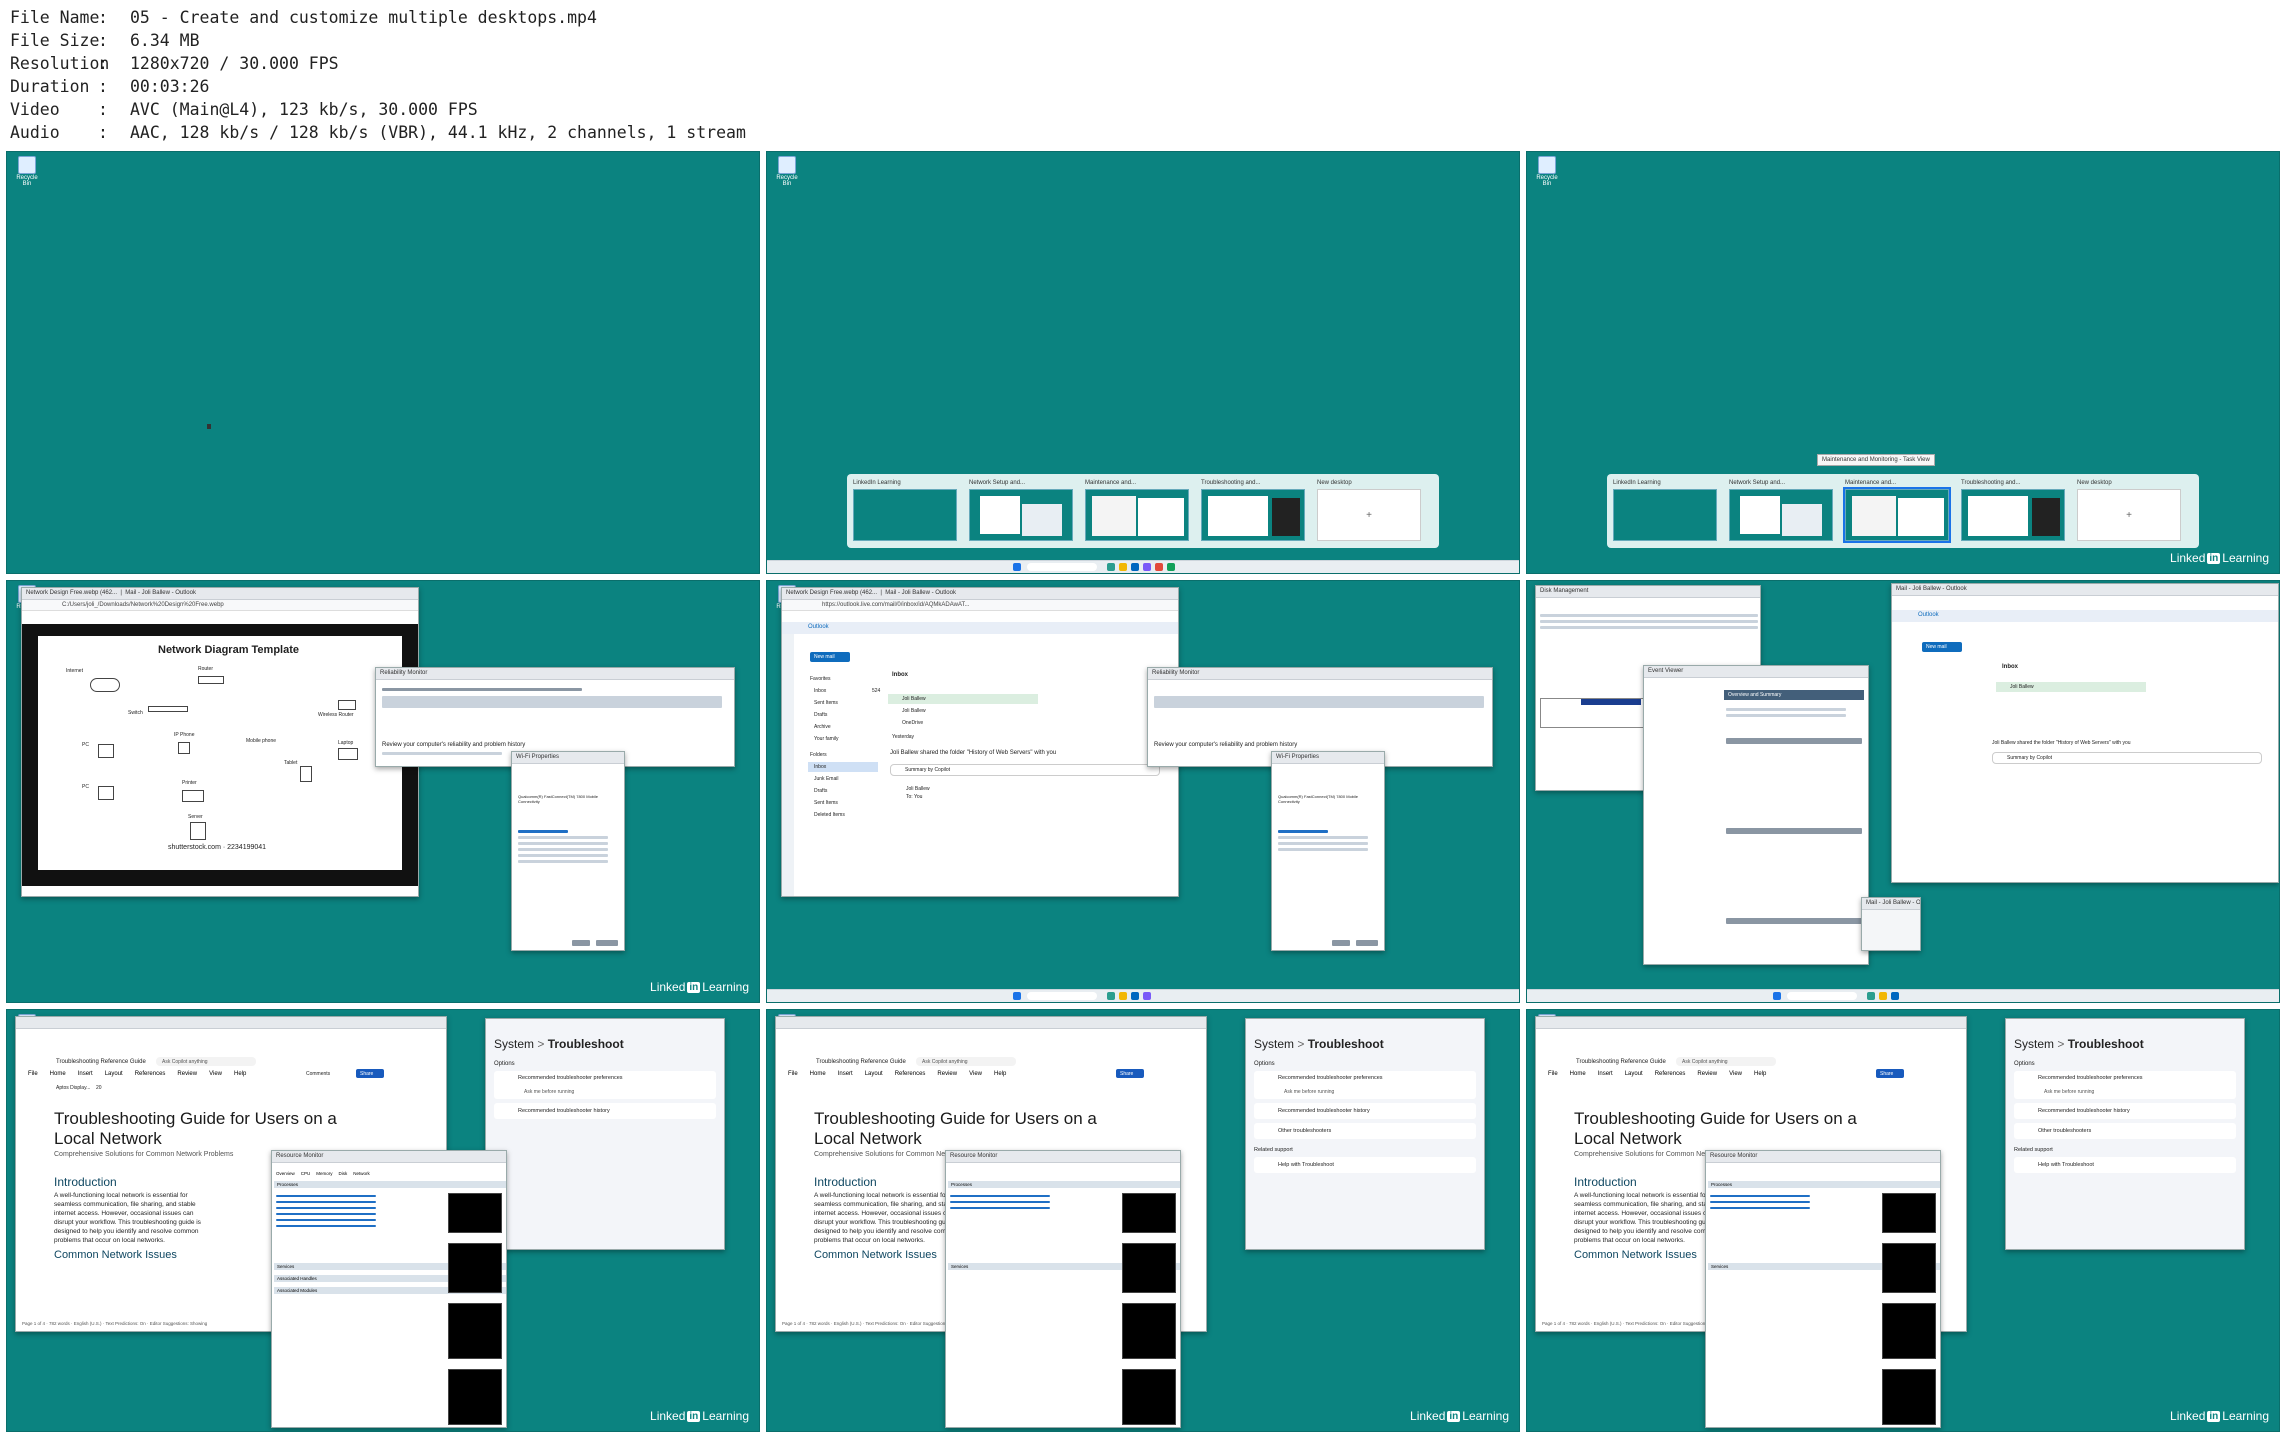  I want to click on summary-section, so click(1794, 741).